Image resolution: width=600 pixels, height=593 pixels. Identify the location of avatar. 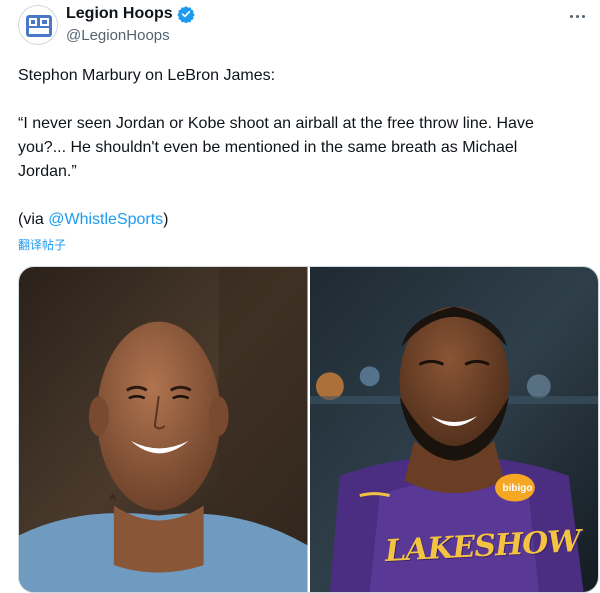
(38, 25).